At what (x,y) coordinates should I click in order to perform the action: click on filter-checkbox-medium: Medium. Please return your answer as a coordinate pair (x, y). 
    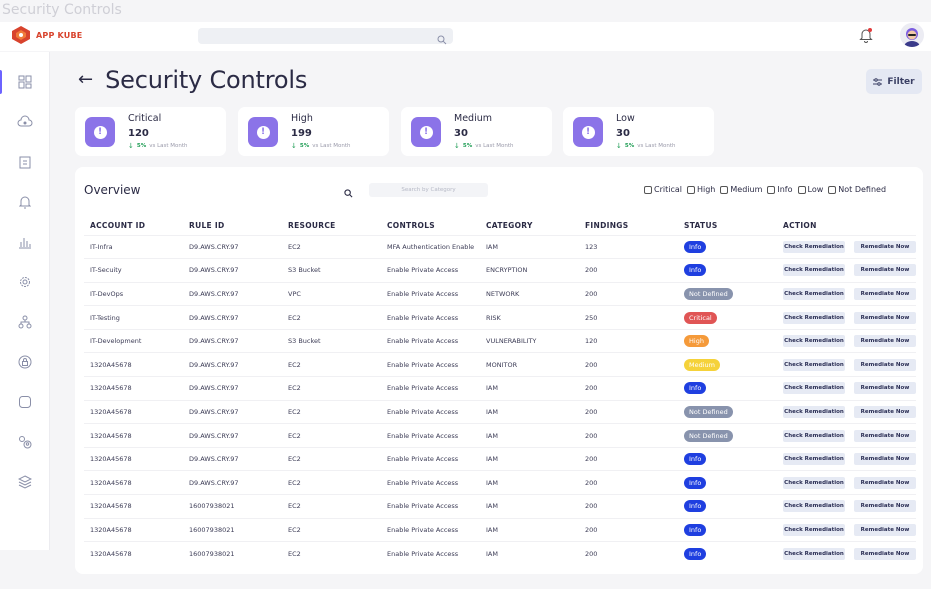
    Looking at the image, I should click on (741, 189).